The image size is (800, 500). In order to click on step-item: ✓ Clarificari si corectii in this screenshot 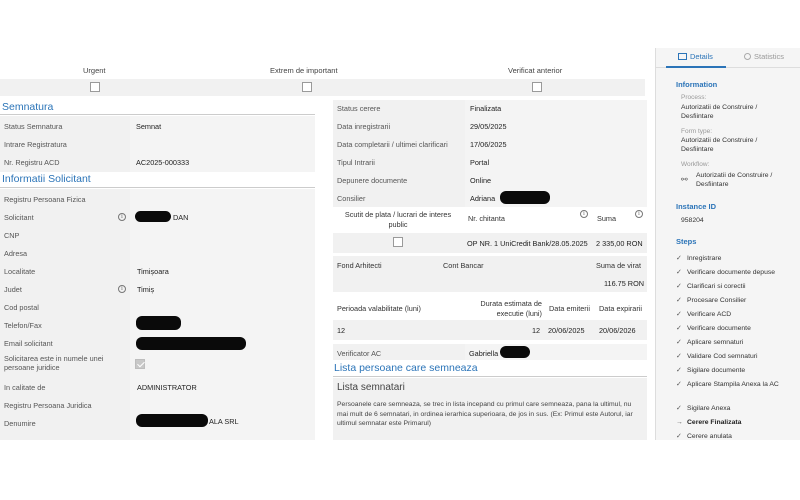, I will do `click(711, 286)`.